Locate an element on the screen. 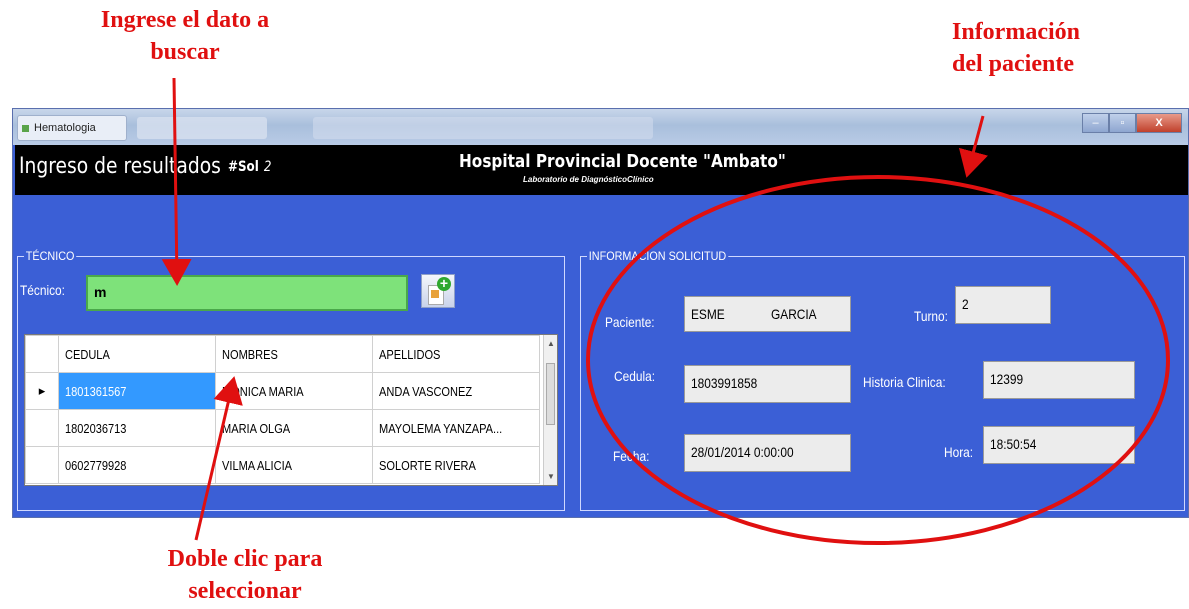 This screenshot has height=609, width=1189. arrow-to-patient-info is located at coordinates (973, 146).